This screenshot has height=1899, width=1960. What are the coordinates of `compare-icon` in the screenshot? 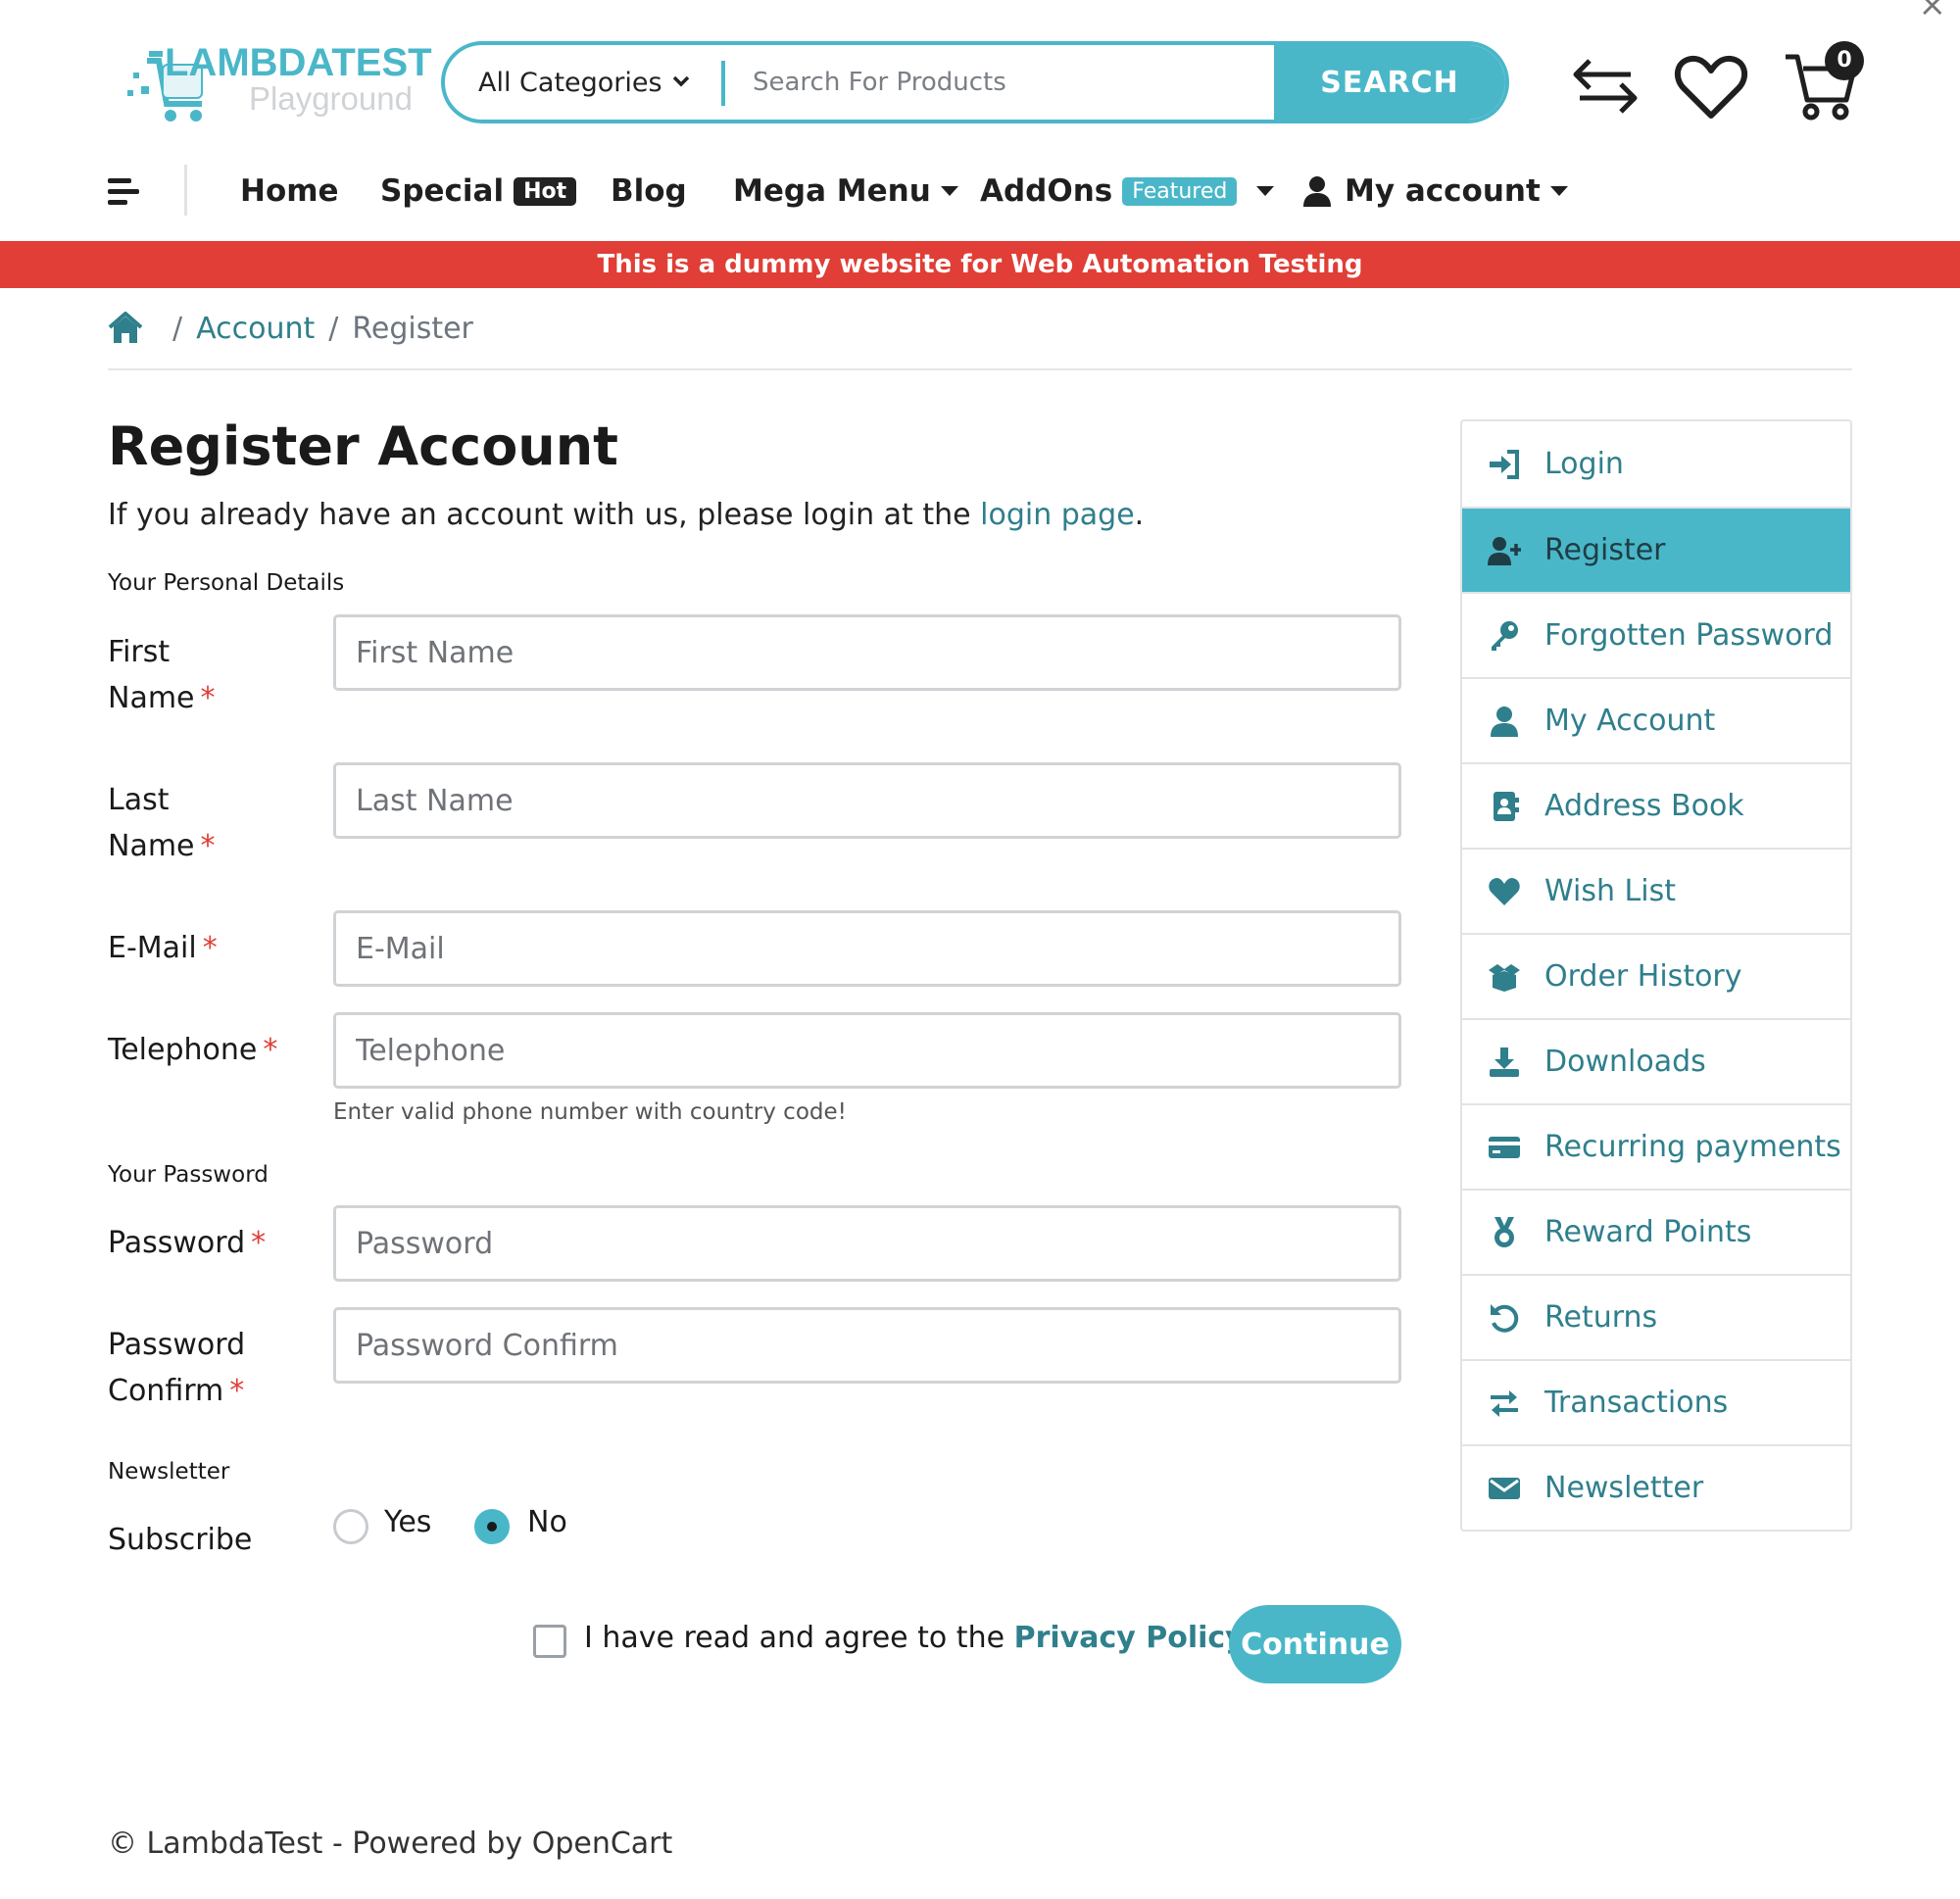 It's located at (1605, 86).